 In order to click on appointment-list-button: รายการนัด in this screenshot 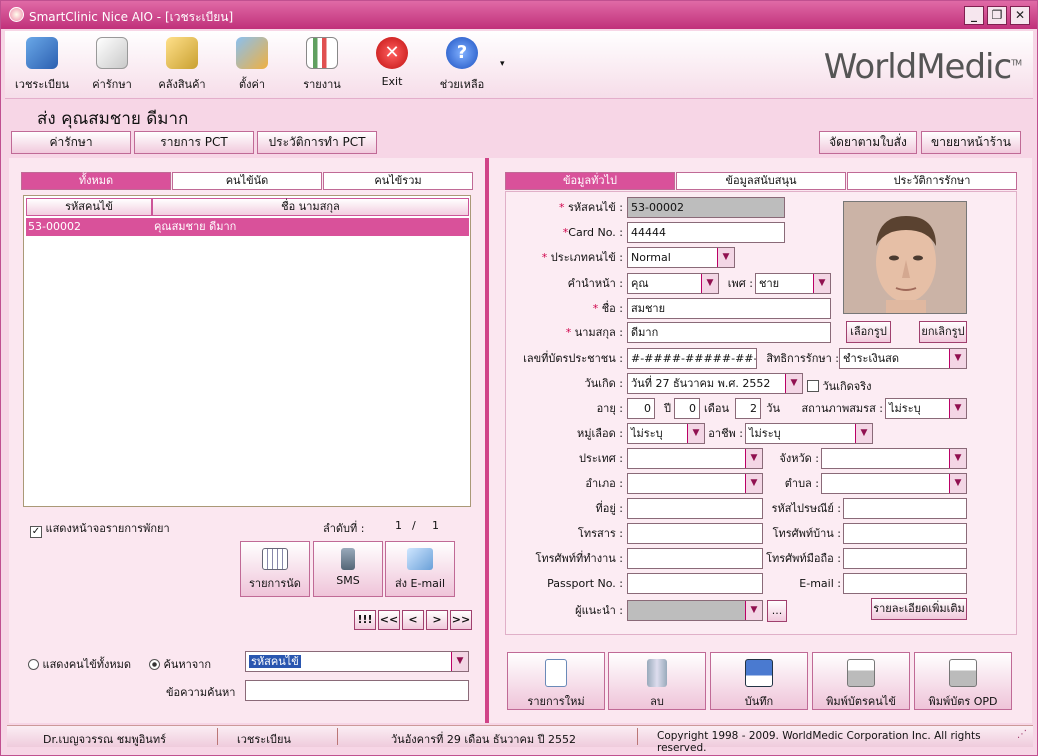, I will do `click(275, 569)`.